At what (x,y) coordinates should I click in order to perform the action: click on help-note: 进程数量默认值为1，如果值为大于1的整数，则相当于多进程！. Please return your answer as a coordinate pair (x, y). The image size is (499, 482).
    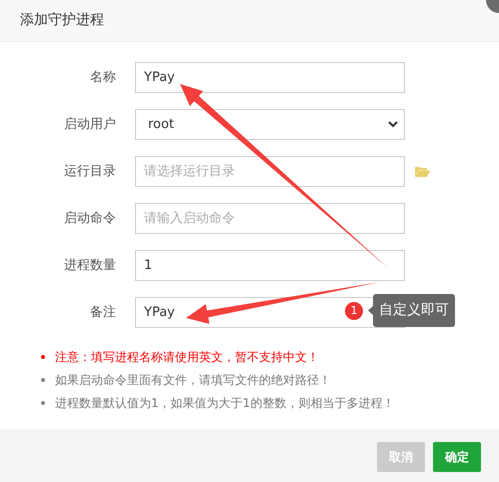
    Looking at the image, I should click on (224, 403).